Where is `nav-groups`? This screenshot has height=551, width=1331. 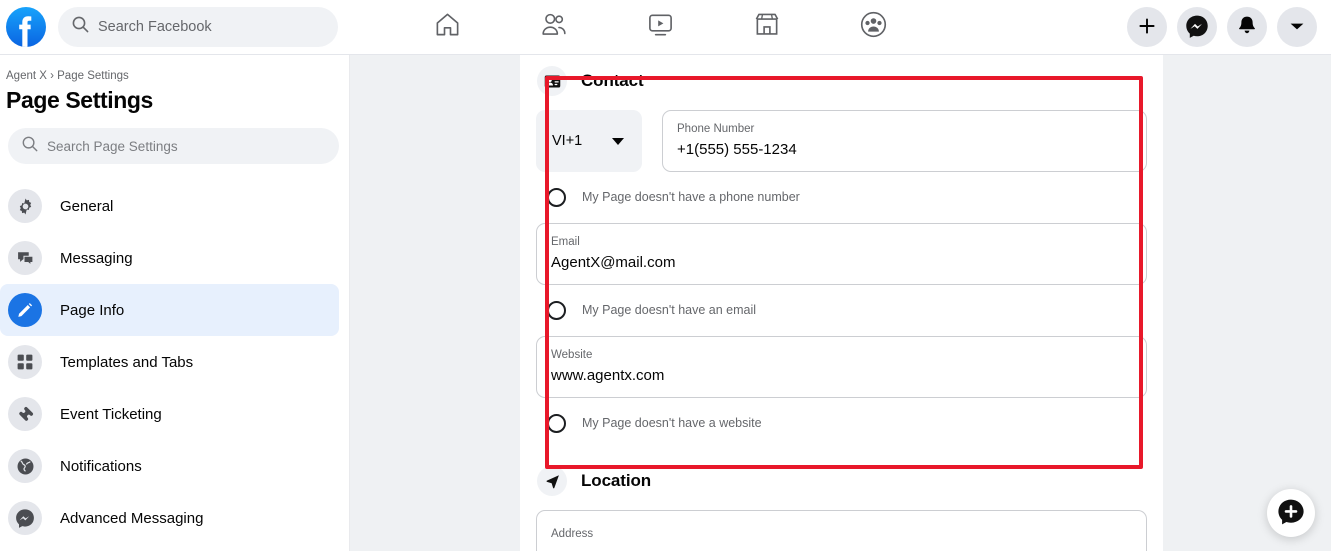 nav-groups is located at coordinates (873, 27).